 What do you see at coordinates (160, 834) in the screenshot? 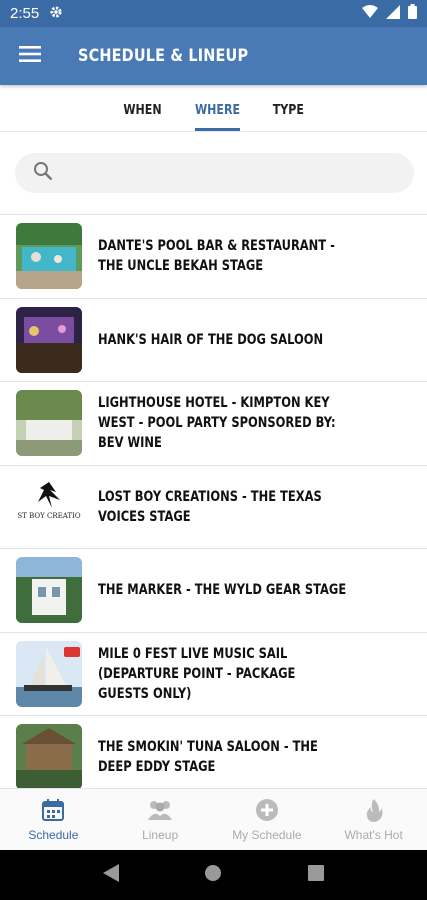
I see `nav-label: Lineup` at bounding box center [160, 834].